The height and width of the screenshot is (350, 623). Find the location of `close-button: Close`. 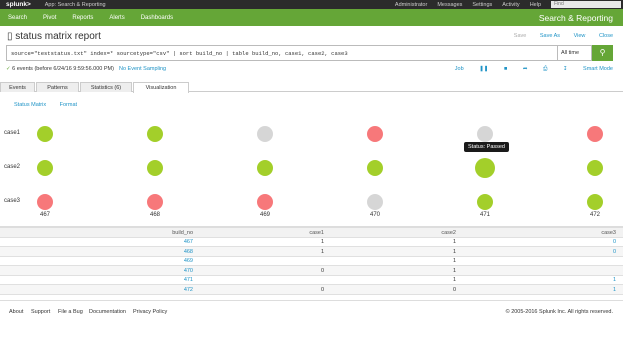

close-button: Close is located at coordinates (606, 36).